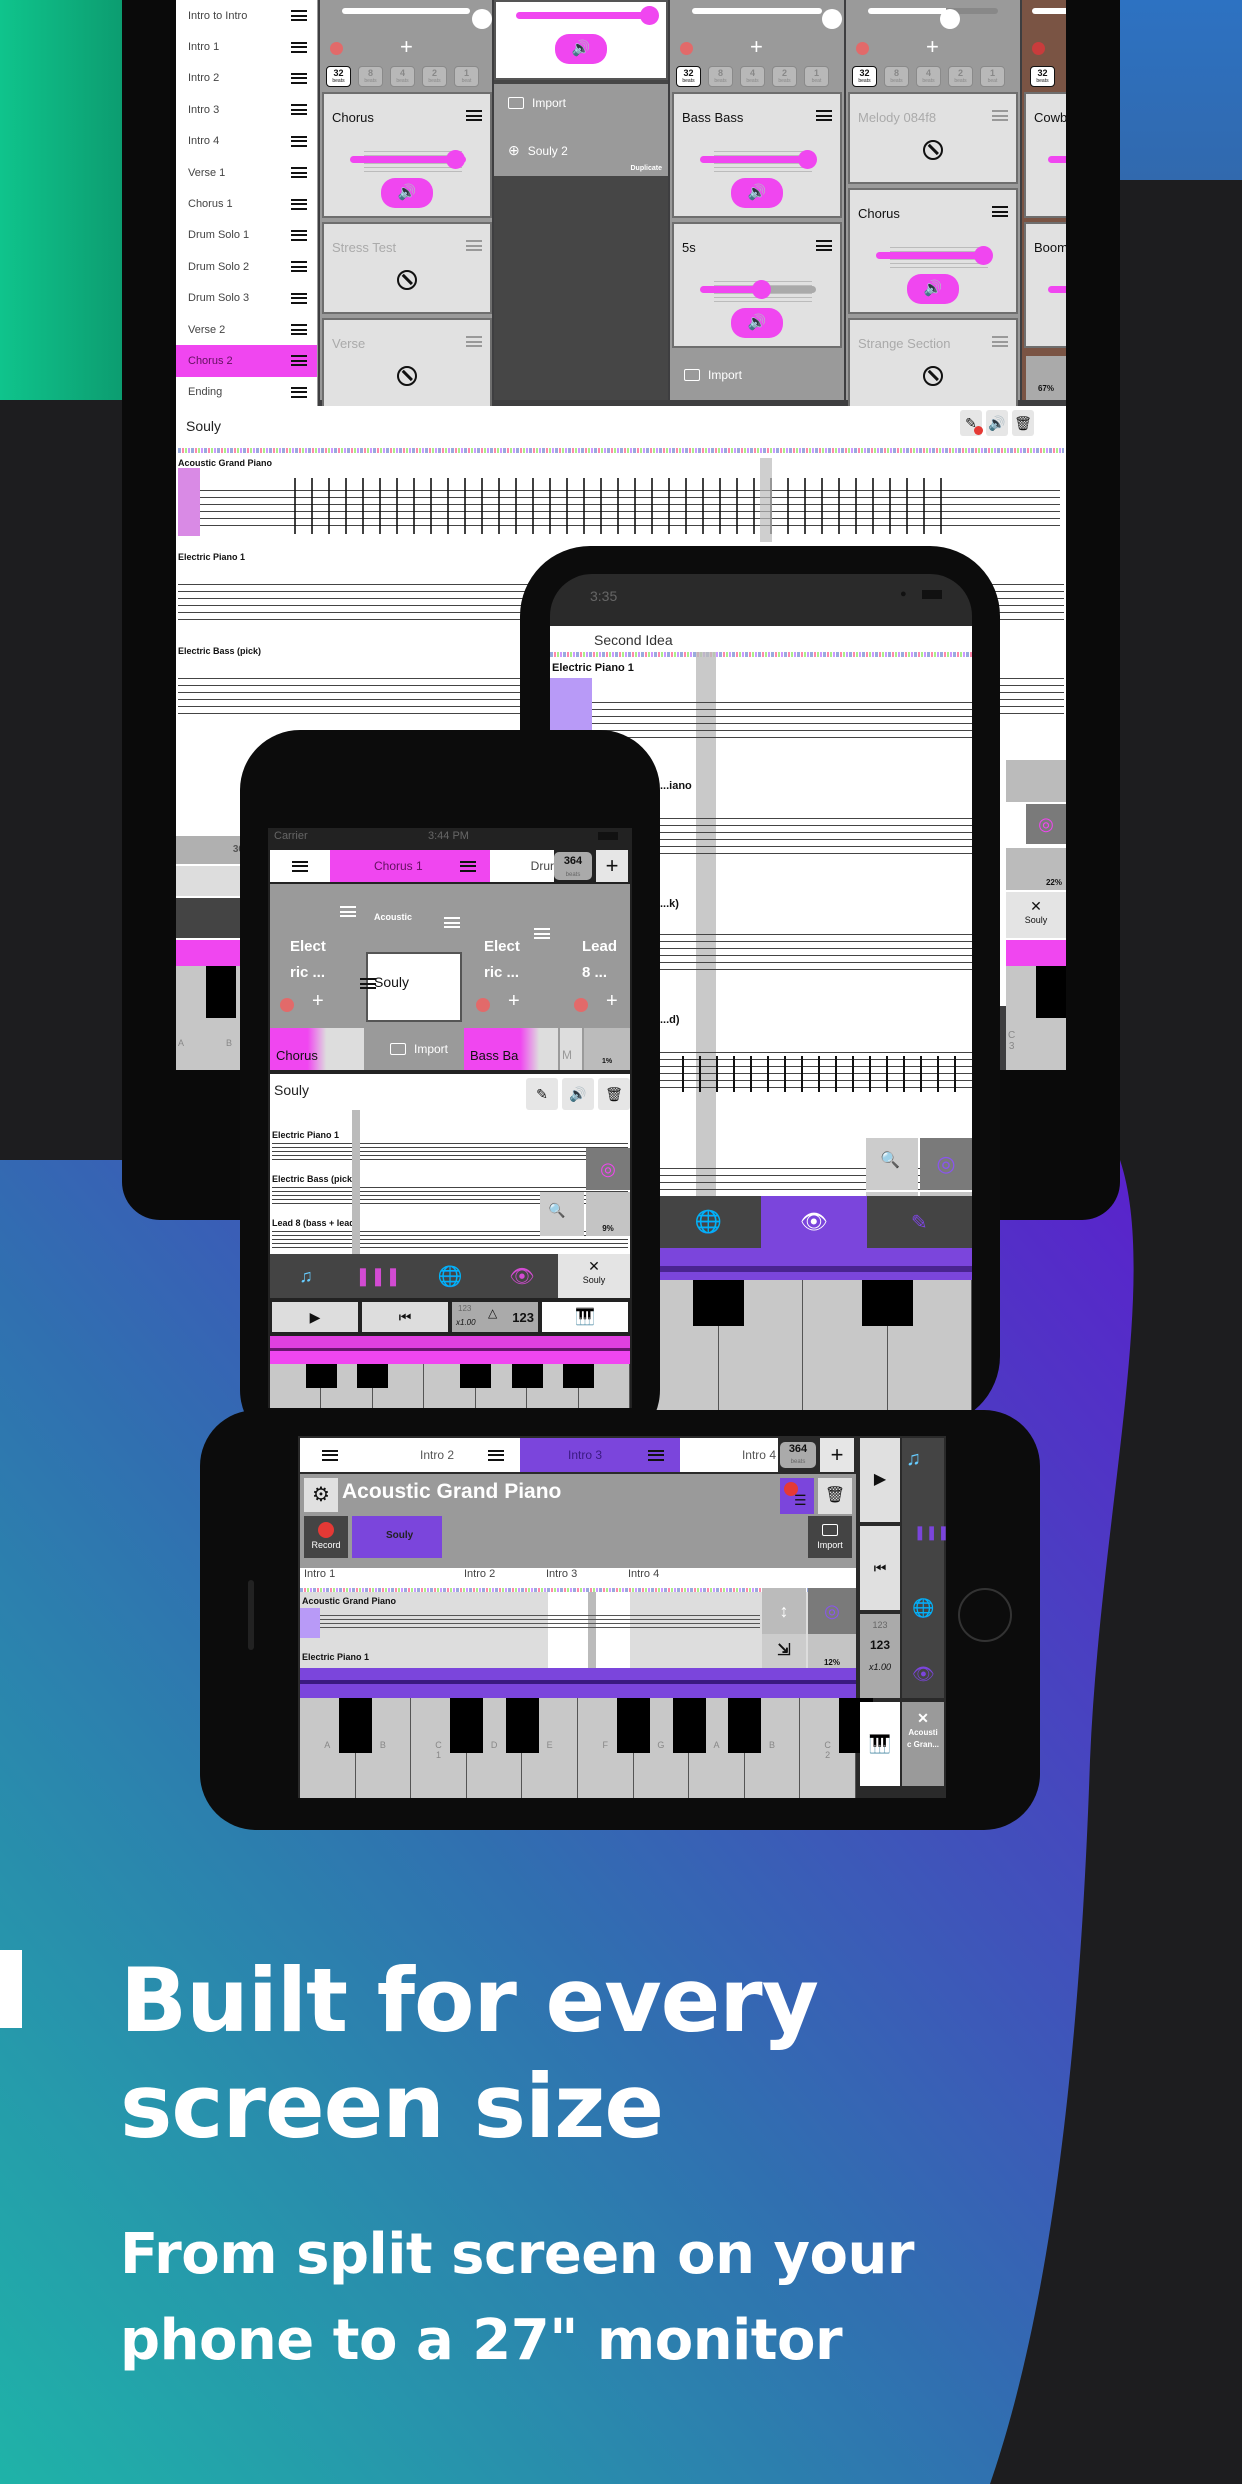 This screenshot has height=2484, width=1242. I want to click on piano-keyboard, so click(450, 1386).